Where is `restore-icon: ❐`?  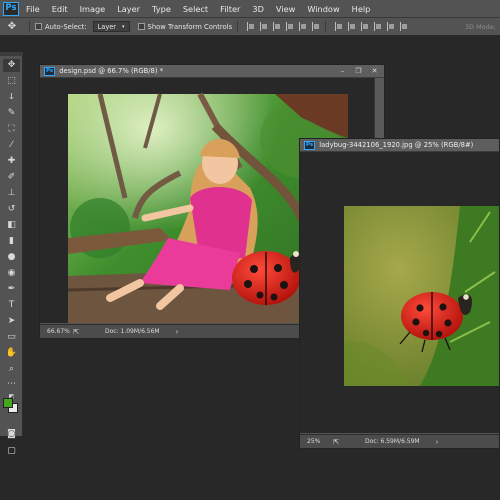 restore-icon: ❐ is located at coordinates (358, 71).